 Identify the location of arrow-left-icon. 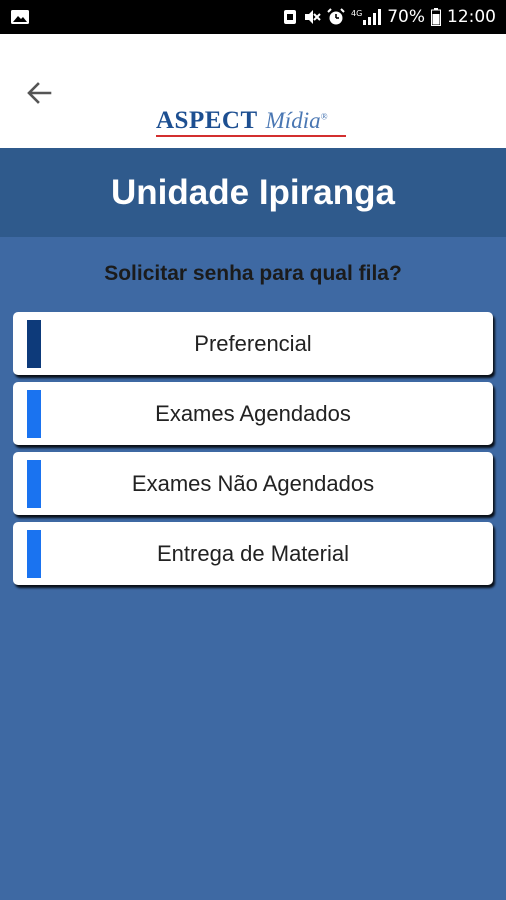
(39, 93).